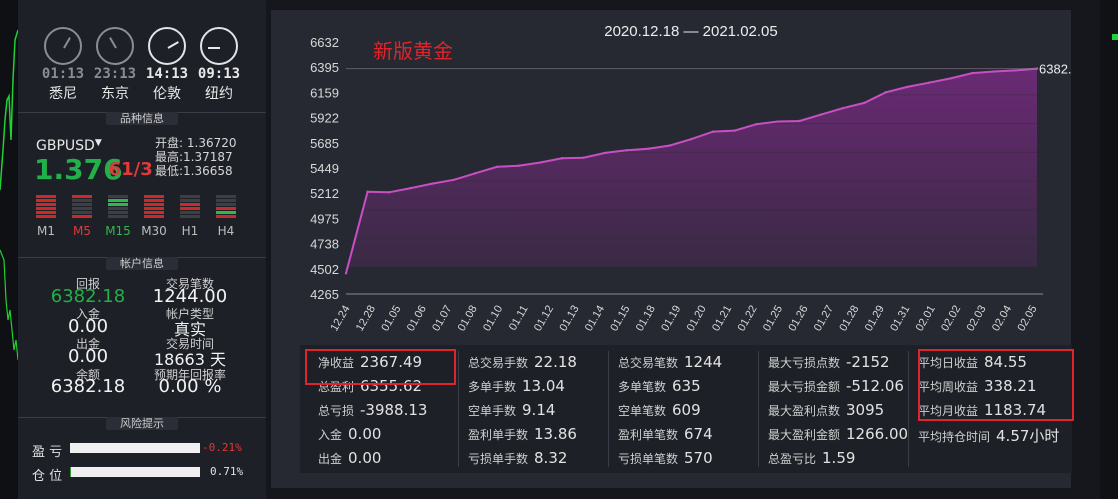  Describe the element at coordinates (380, 367) in the screenshot. I see `net-profit-highlight` at that location.